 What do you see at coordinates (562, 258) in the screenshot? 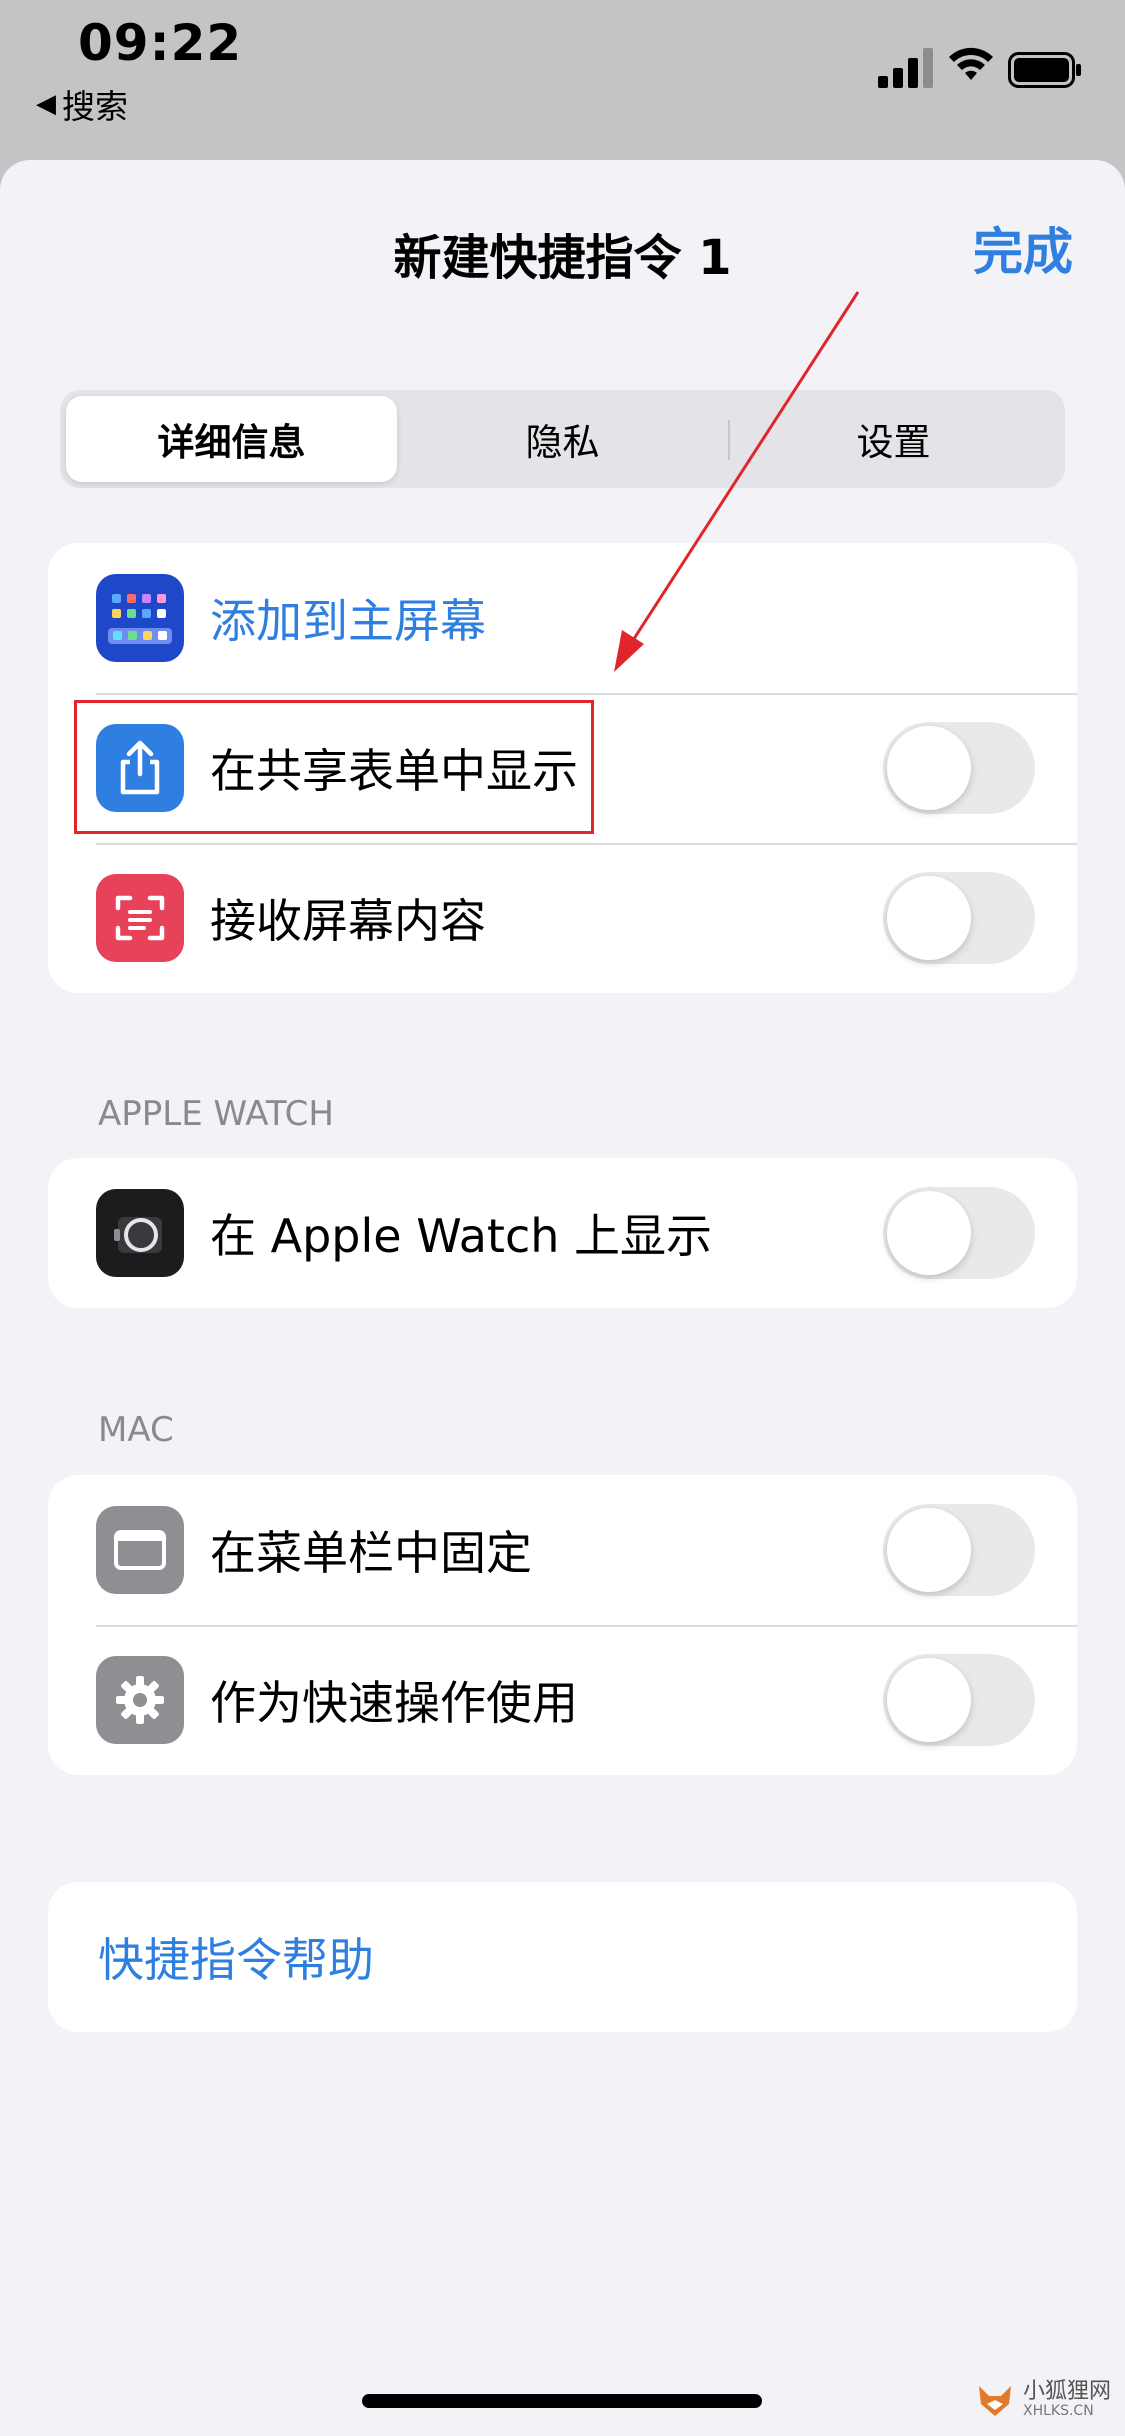
I see `sheet-title: 新建快捷指令 1` at bounding box center [562, 258].